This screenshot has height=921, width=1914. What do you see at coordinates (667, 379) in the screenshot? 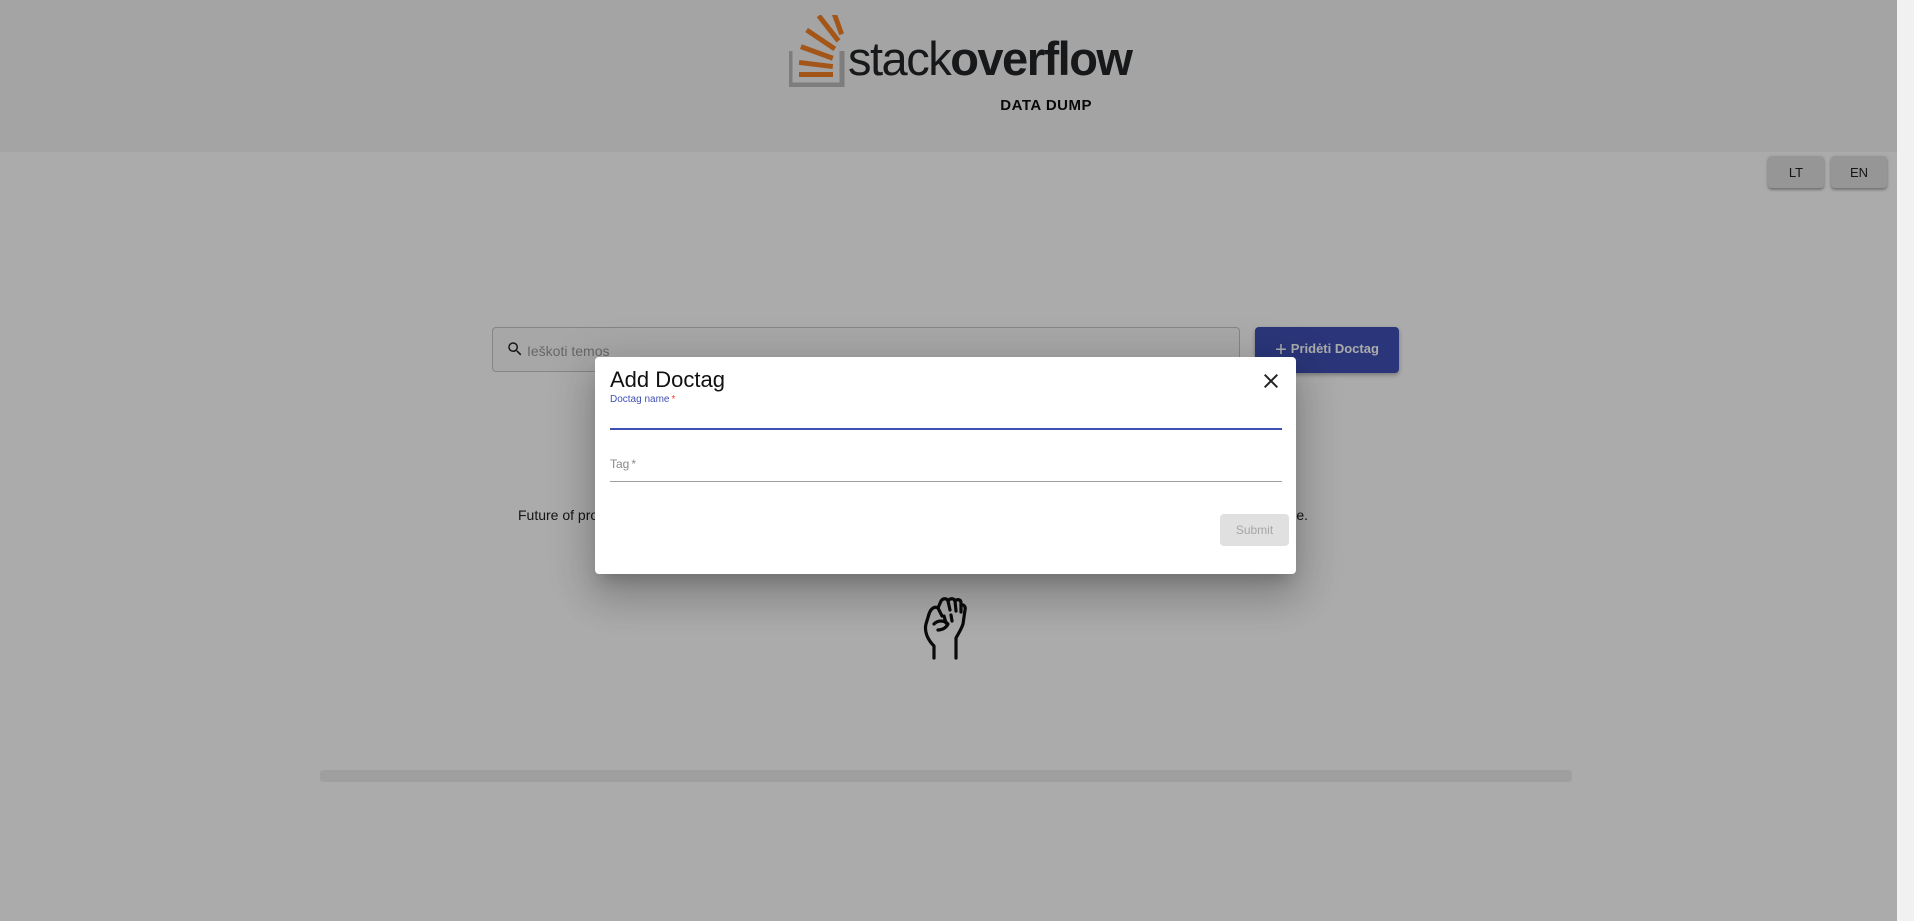
I see `dialog-title: Add Doctag` at bounding box center [667, 379].